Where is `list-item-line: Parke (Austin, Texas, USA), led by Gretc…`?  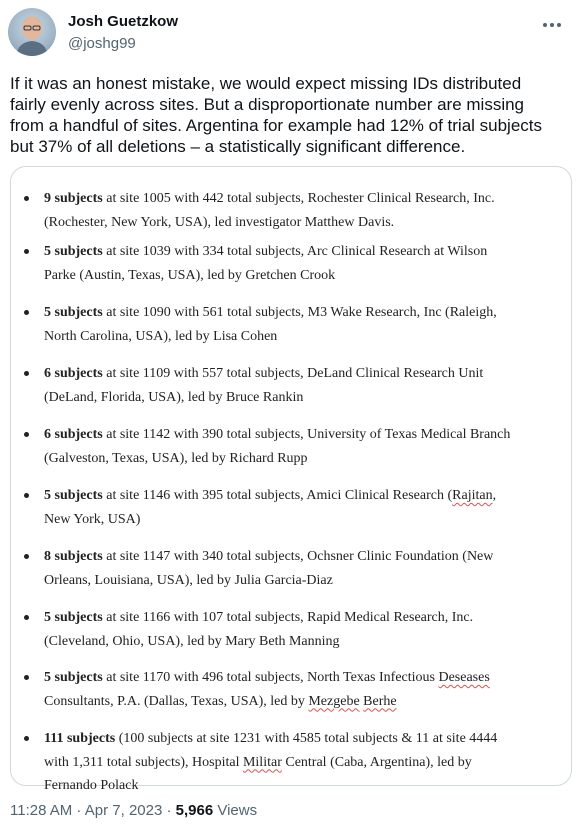
list-item-line: Parke (Austin, Texas, USA), led by Gretc… is located at coordinates (190, 275).